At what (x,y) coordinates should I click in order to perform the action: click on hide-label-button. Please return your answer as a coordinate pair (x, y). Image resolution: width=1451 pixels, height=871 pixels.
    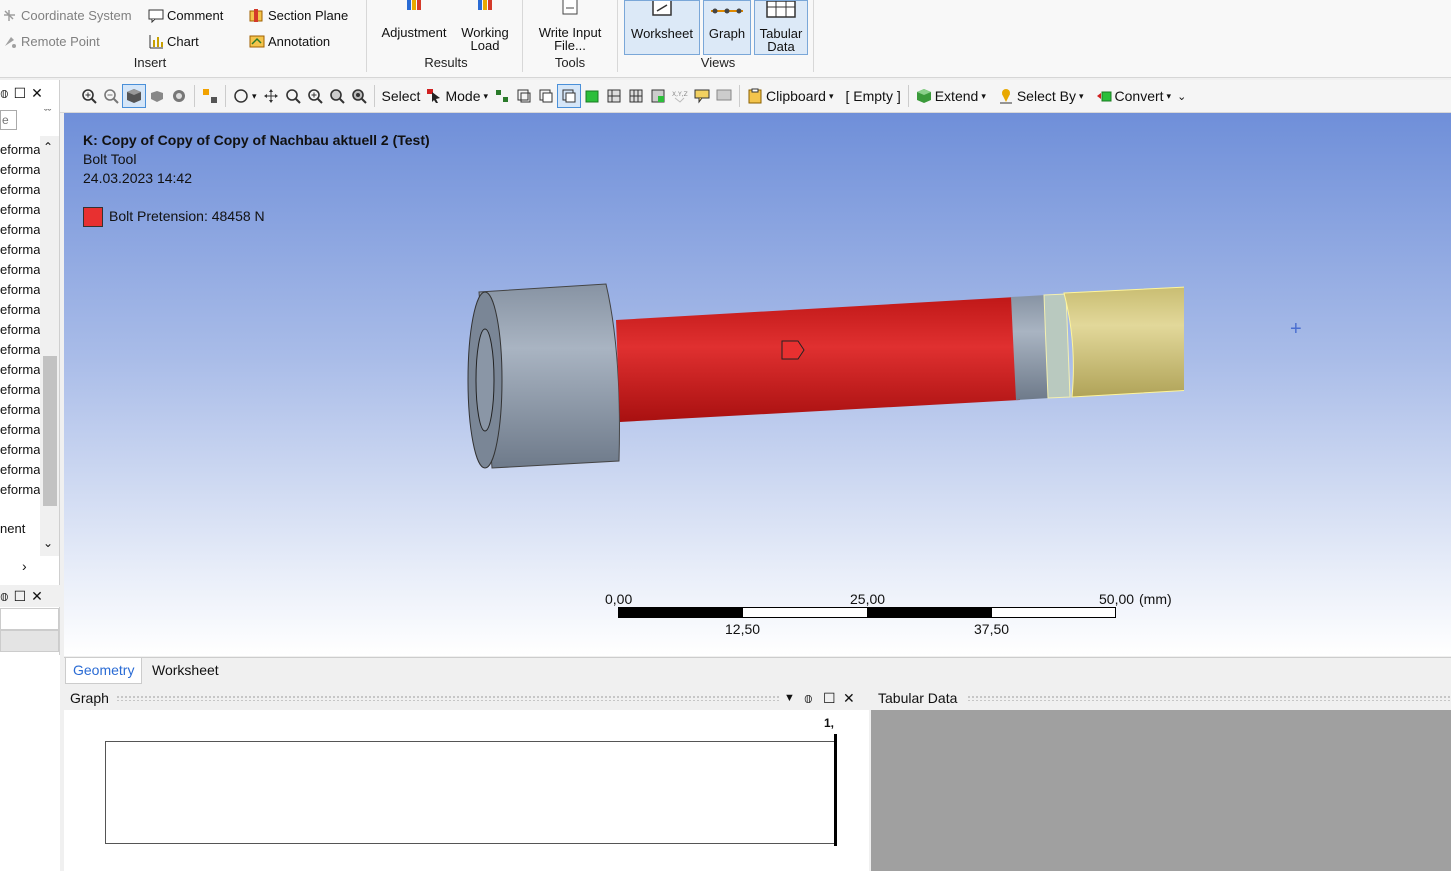
    Looking at the image, I should click on (724, 96).